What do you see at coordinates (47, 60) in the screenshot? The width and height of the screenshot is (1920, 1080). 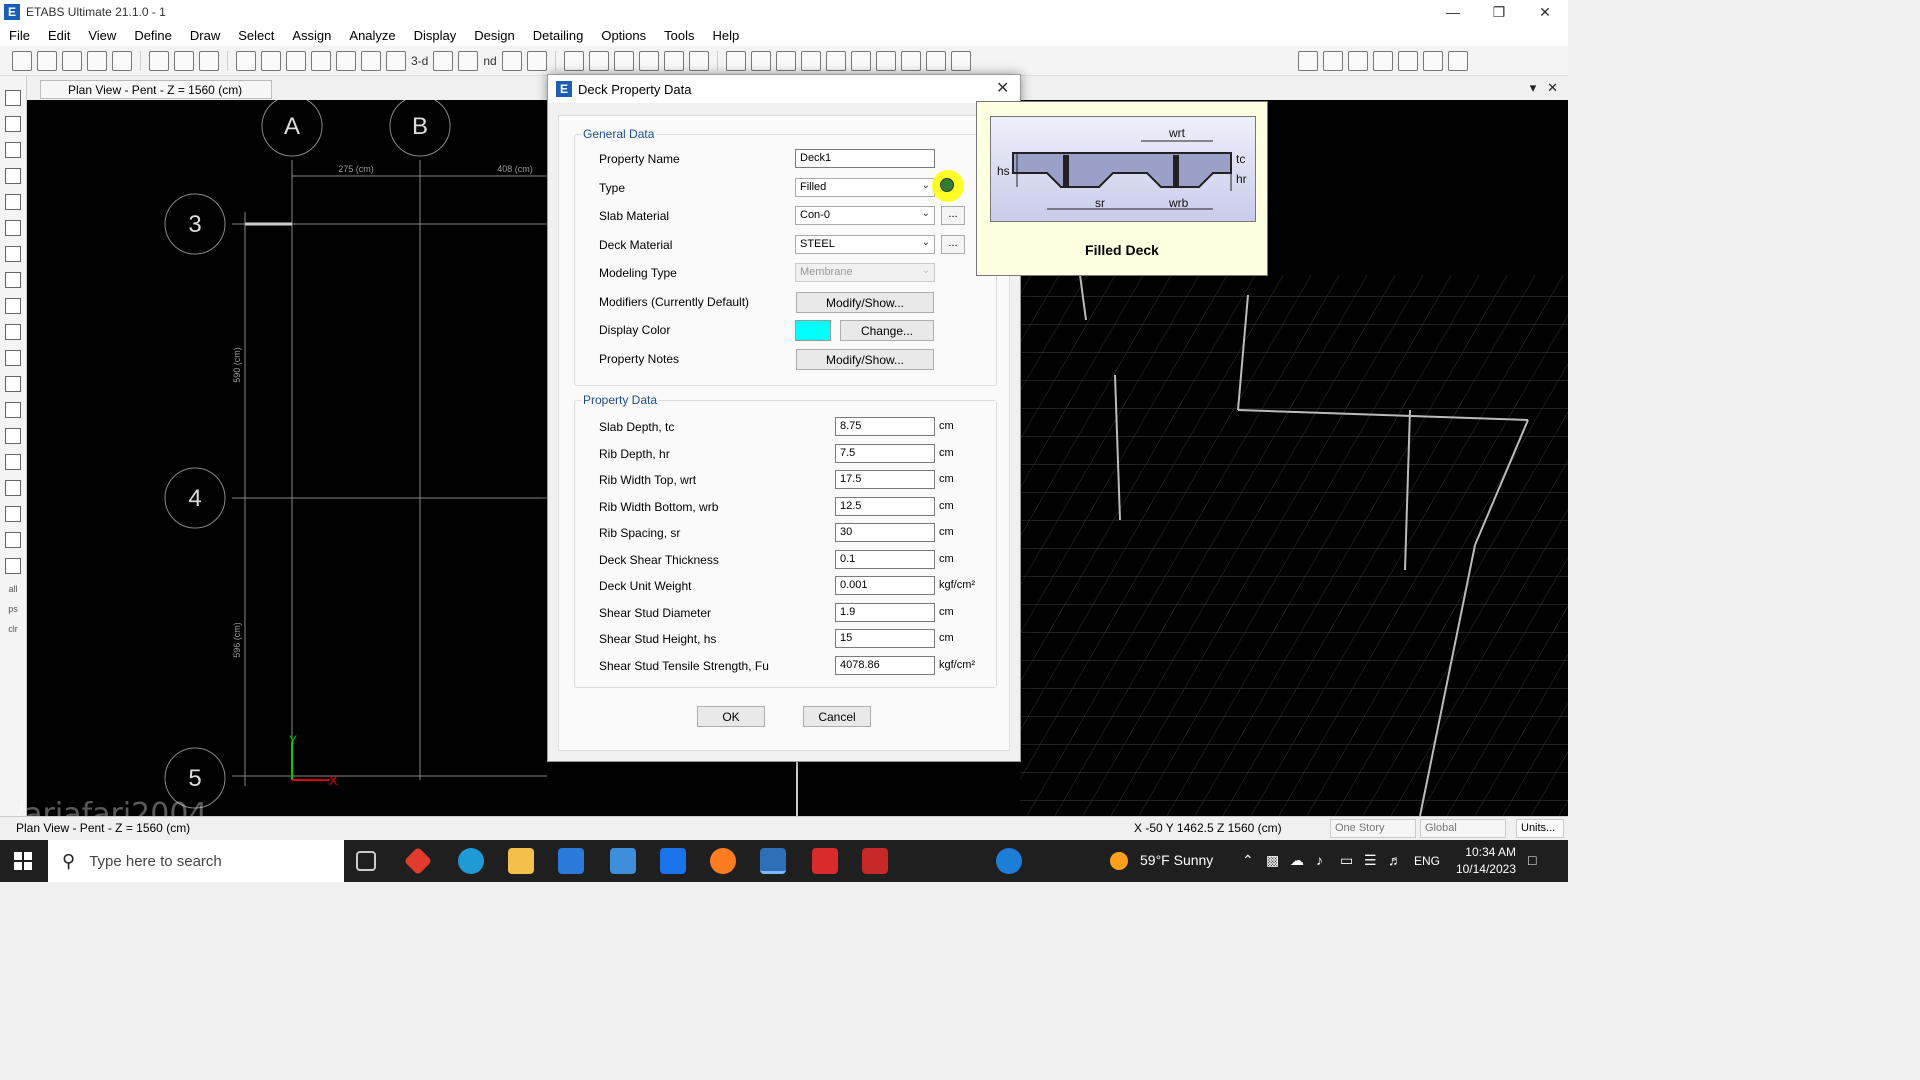 I see `open-file-icon` at bounding box center [47, 60].